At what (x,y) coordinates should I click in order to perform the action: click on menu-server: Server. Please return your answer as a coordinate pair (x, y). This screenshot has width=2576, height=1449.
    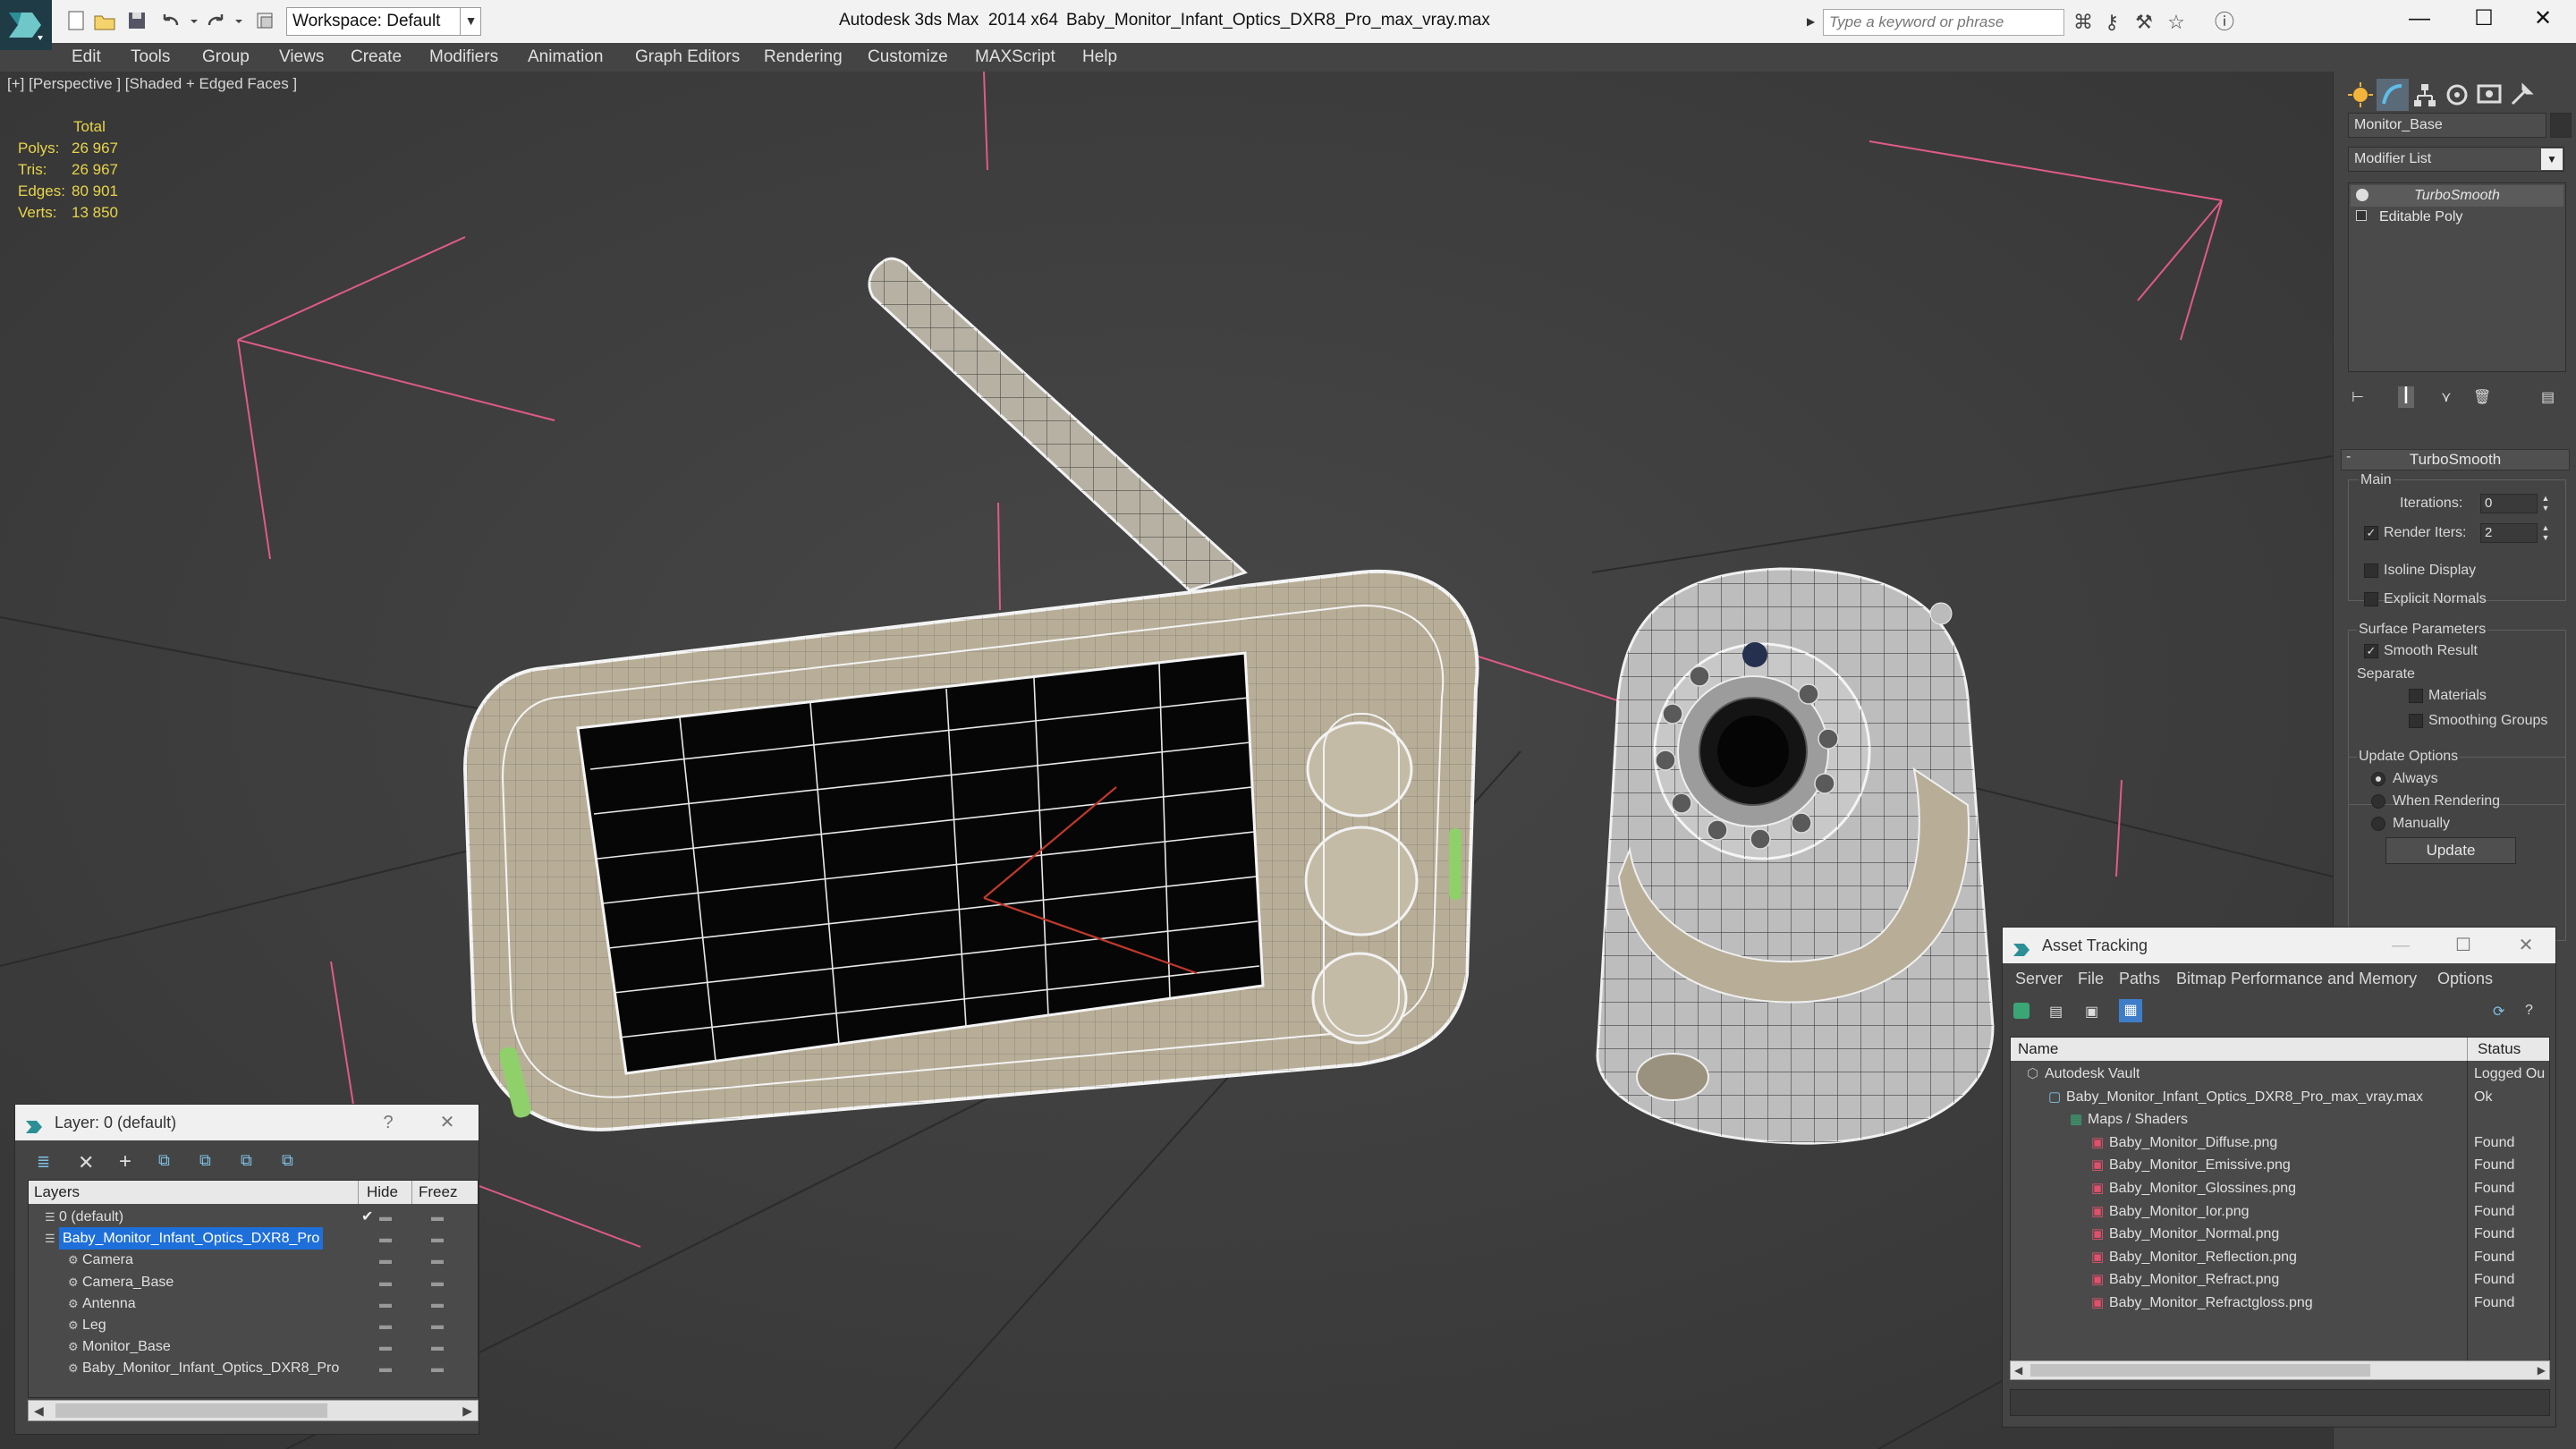
    Looking at the image, I should click on (2039, 978).